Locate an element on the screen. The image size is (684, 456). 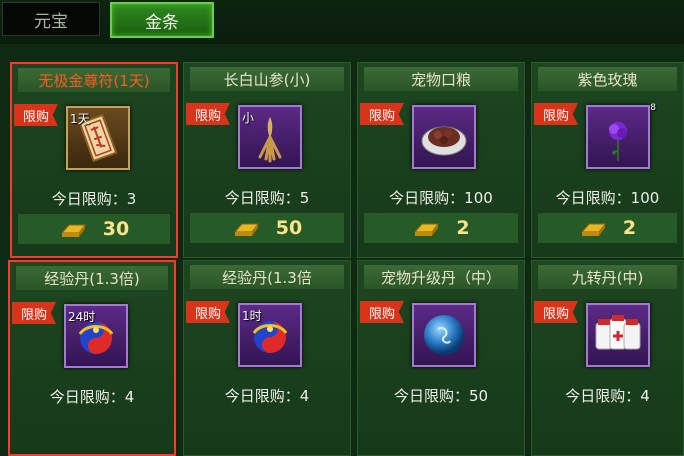
item-tag: 1时 is located at coordinates (252, 316).